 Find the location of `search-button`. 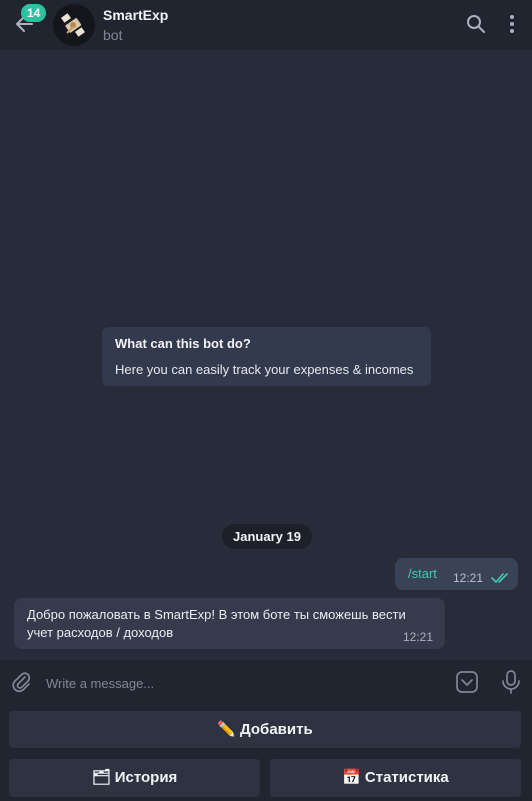

search-button is located at coordinates (476, 24).